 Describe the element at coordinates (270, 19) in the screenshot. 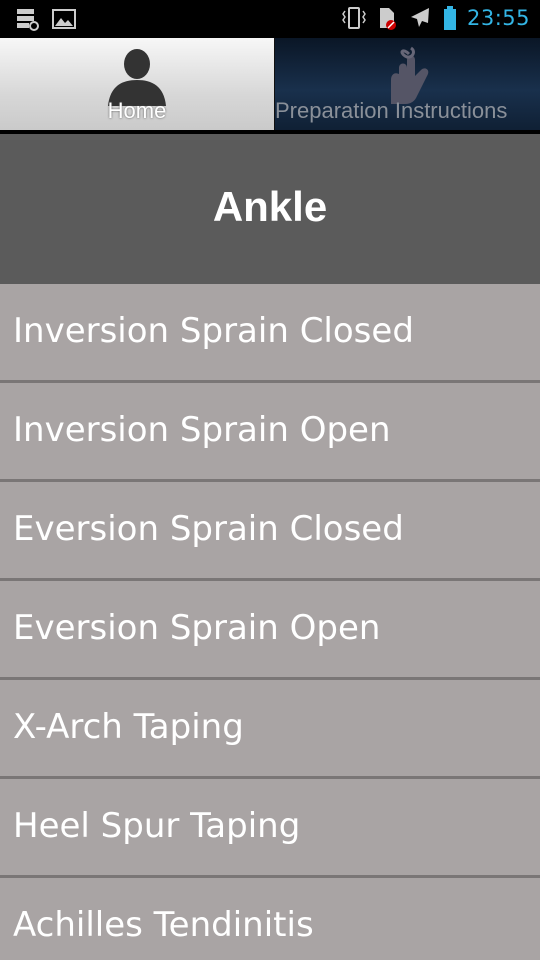

I see `status-bar: 23:55` at that location.